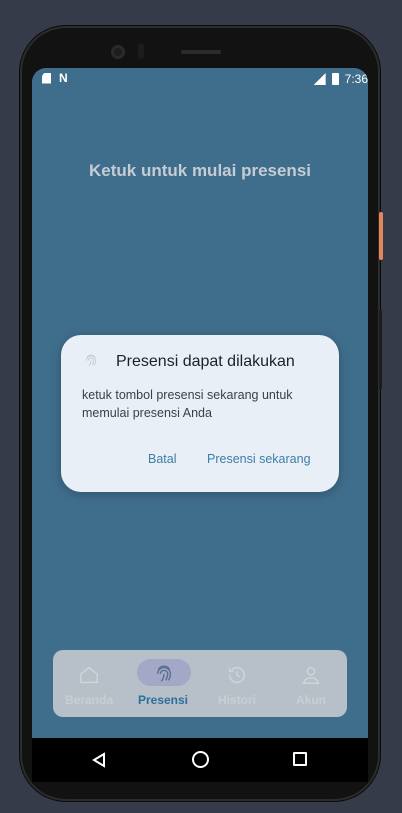  I want to click on cancel-button: Batal, so click(162, 459).